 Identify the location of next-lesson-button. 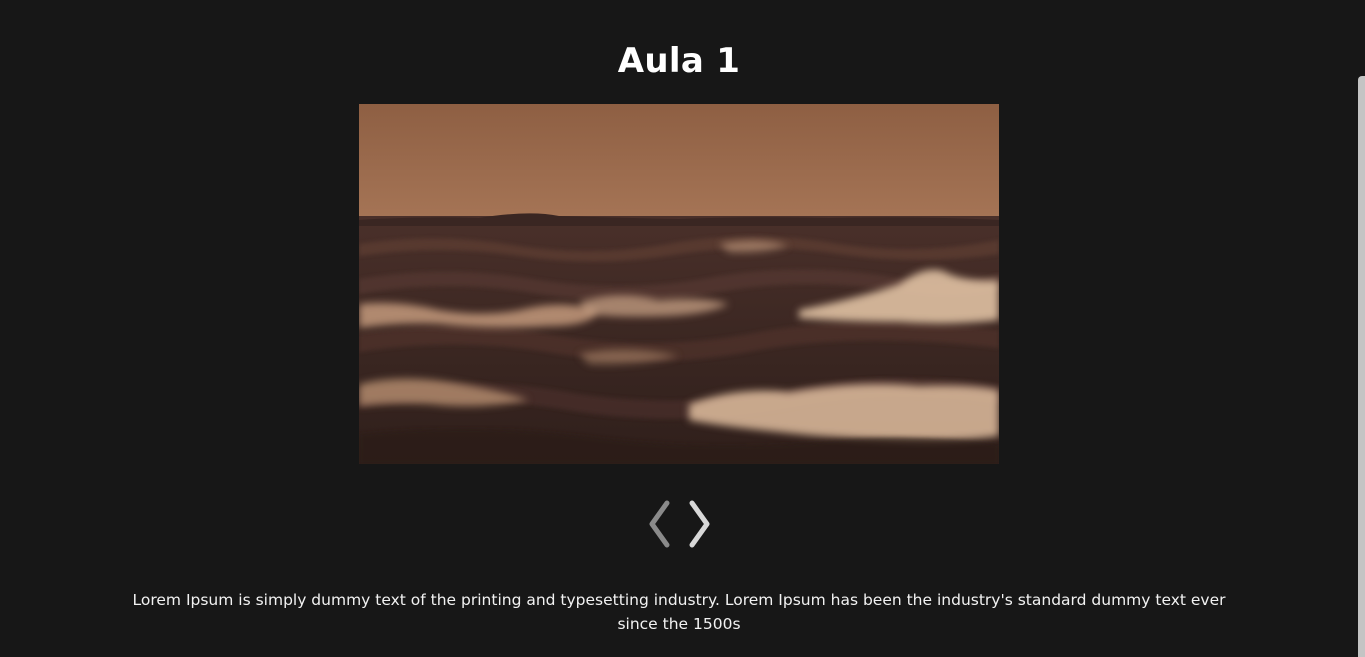
(699, 524).